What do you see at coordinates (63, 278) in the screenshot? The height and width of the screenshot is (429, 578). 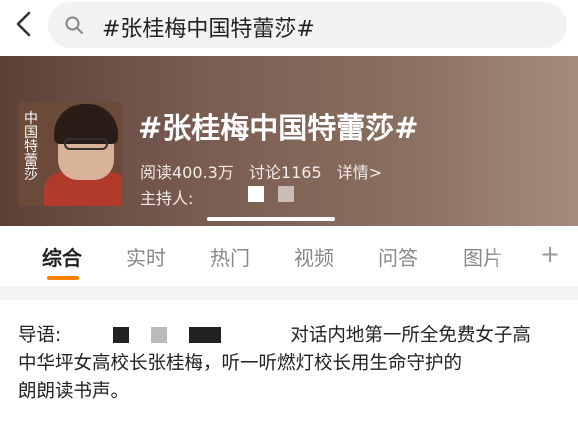 I see `active-tab-underline` at bounding box center [63, 278].